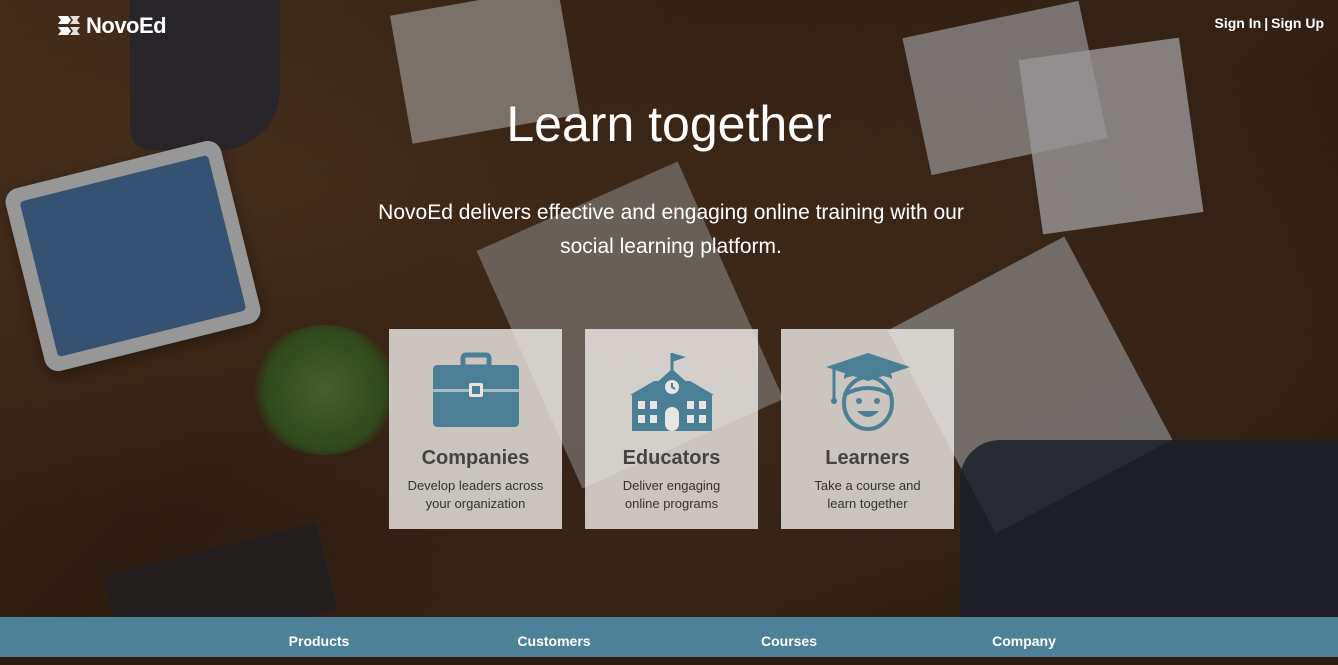 The width and height of the screenshot is (1338, 665). What do you see at coordinates (669, 124) in the screenshot?
I see `page-title: Learn together` at bounding box center [669, 124].